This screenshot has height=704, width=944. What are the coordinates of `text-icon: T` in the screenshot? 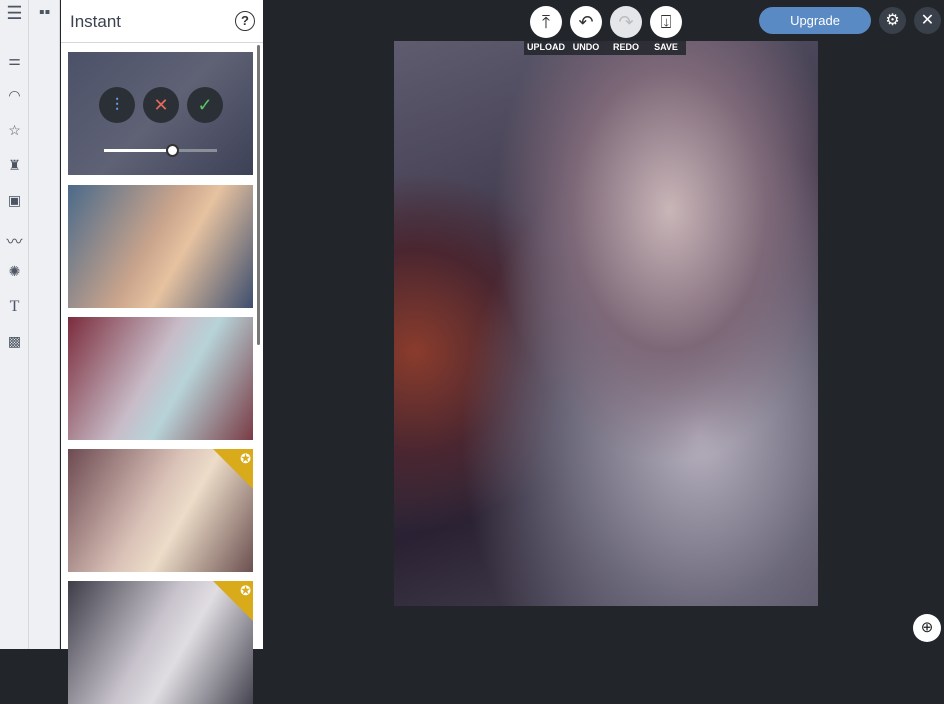 It's located at (14, 307).